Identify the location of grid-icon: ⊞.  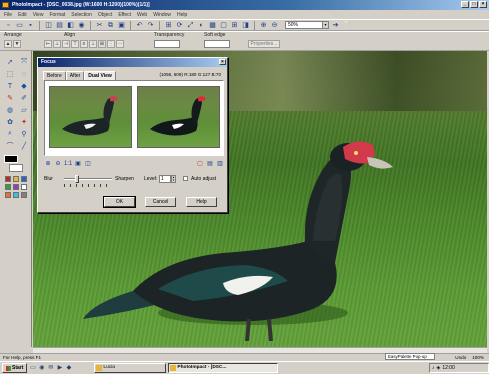
(234, 25).